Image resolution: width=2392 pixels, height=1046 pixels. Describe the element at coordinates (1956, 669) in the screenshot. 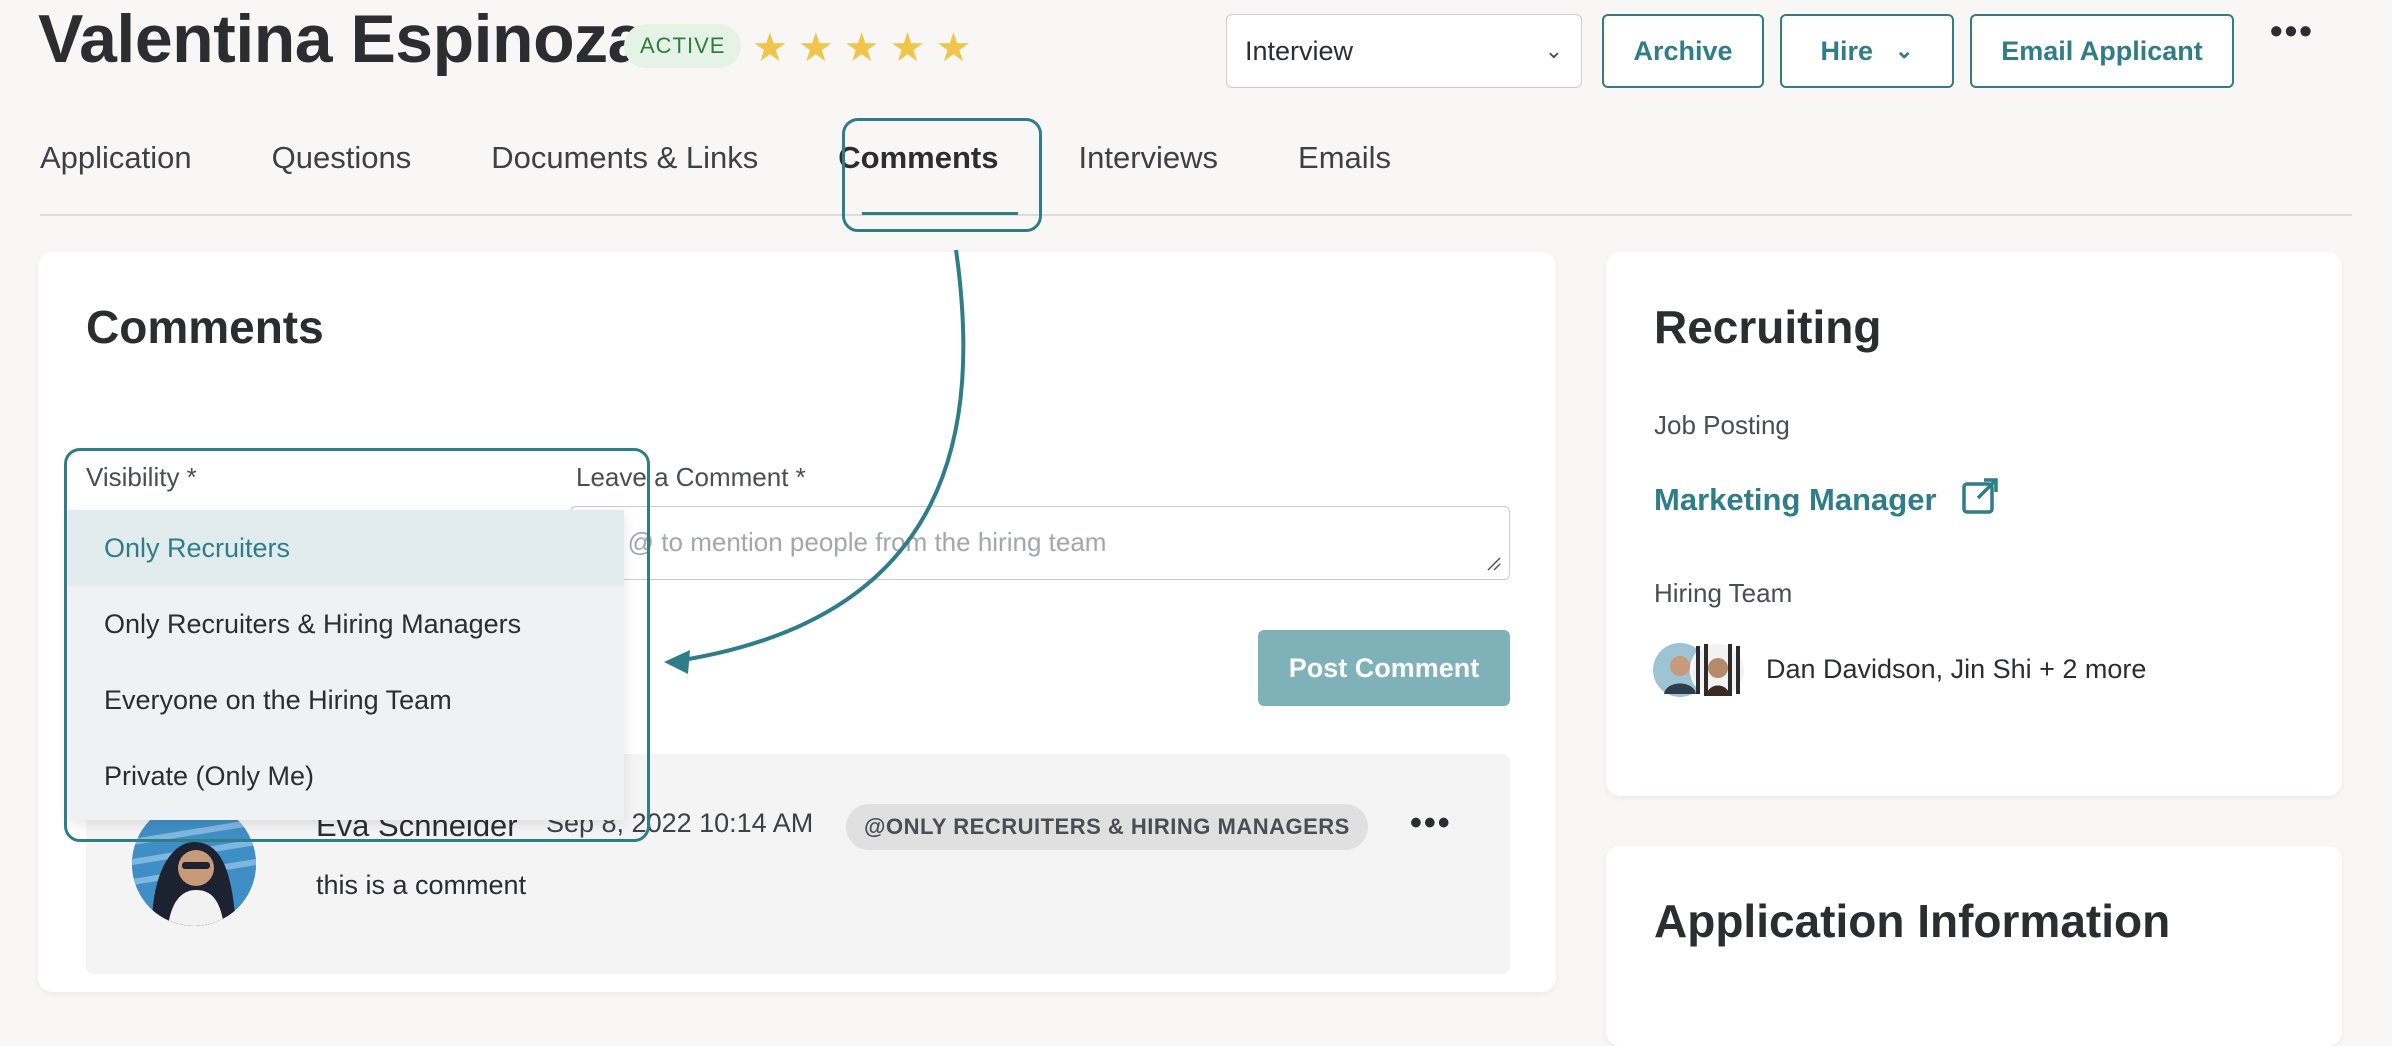

I see `hiring-team-members: Dan Davidson, Jin Shi + 2 more` at that location.